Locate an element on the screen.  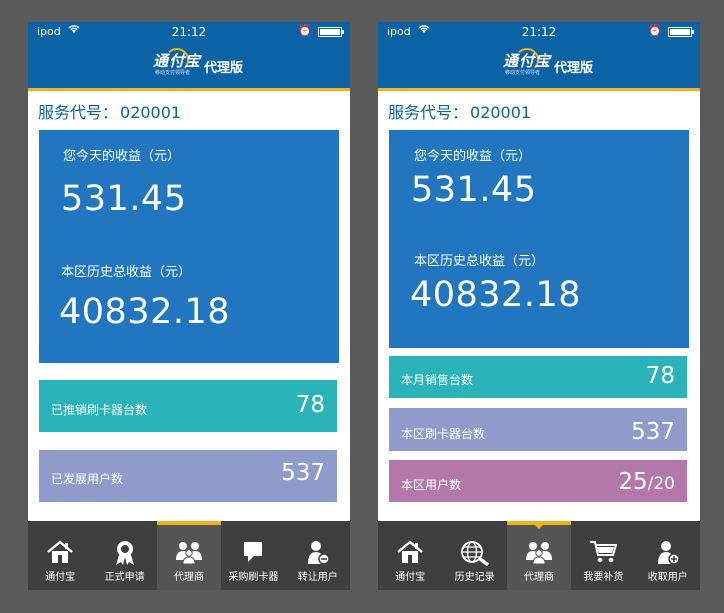
stat-label: 本区刷卡器台数 is located at coordinates (443, 434).